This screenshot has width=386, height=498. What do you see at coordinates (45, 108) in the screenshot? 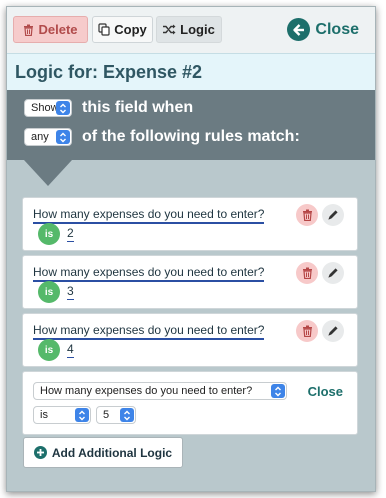
I see `show-hide-value: Show` at bounding box center [45, 108].